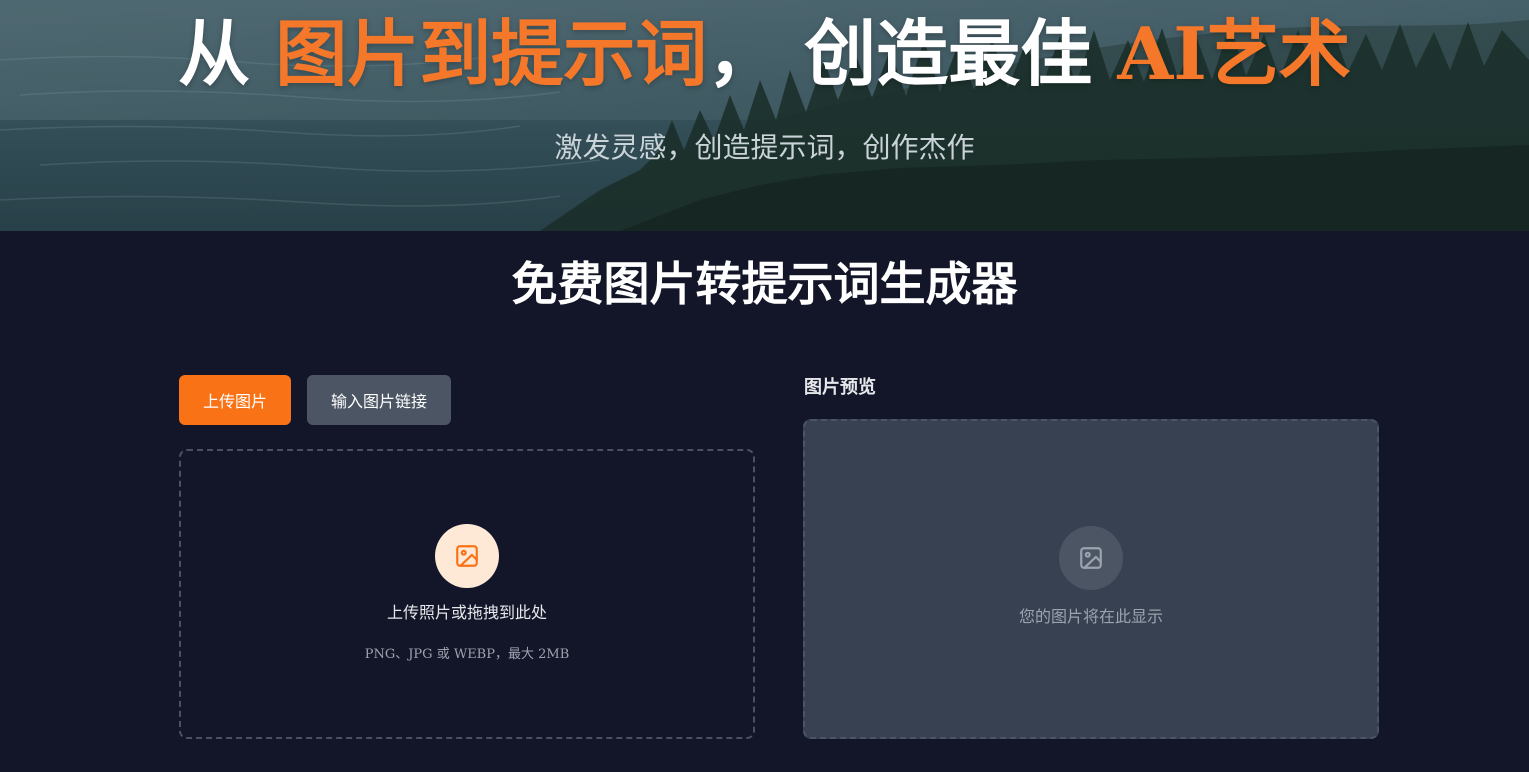 The width and height of the screenshot is (1529, 772). What do you see at coordinates (235, 400) in the screenshot?
I see `tab-upload-image: 上传图片` at bounding box center [235, 400].